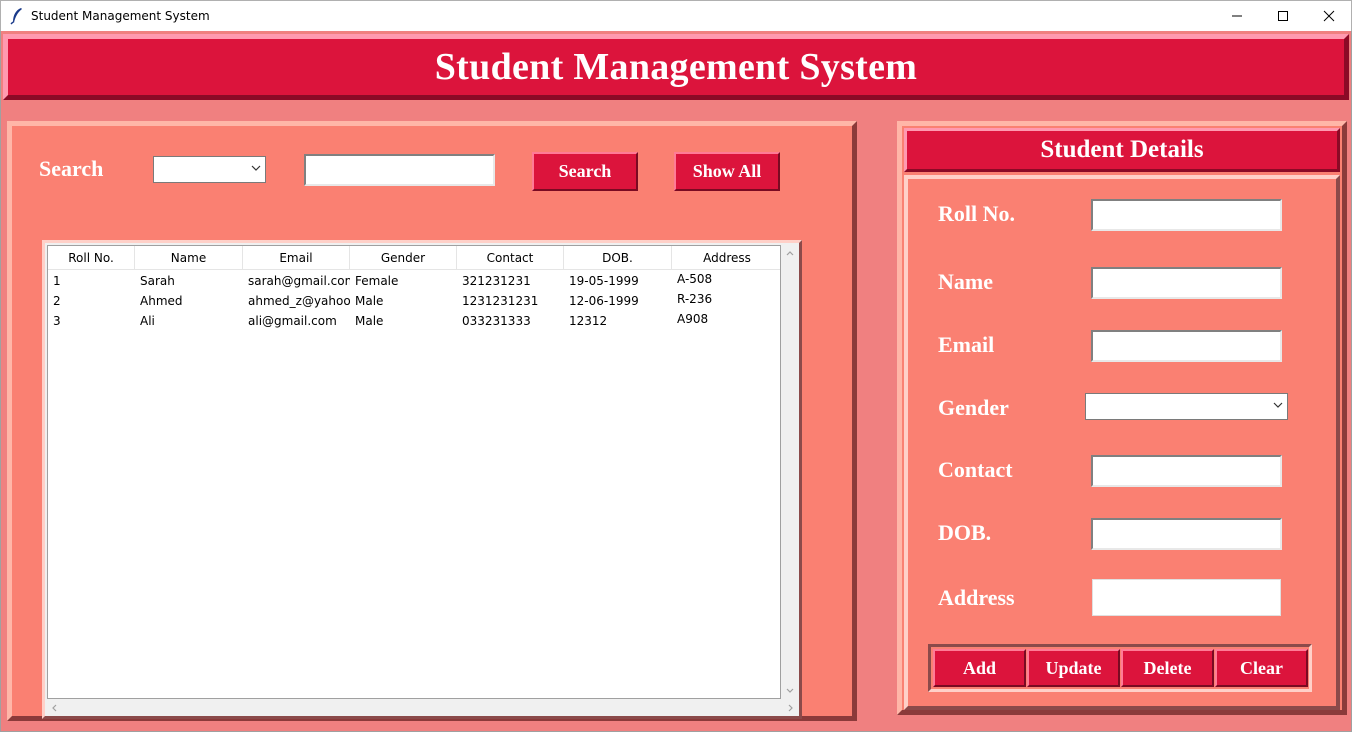  I want to click on name-label: Name, so click(965, 281).